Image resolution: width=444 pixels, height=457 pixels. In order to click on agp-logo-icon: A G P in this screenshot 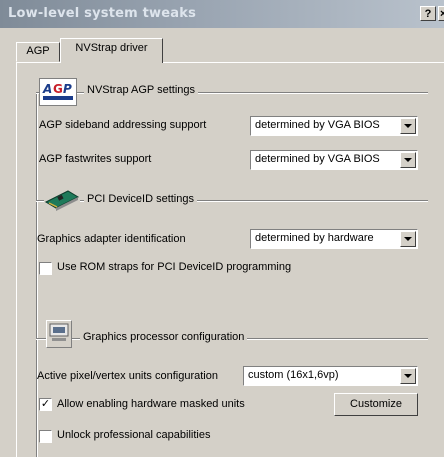, I will do `click(58, 92)`.